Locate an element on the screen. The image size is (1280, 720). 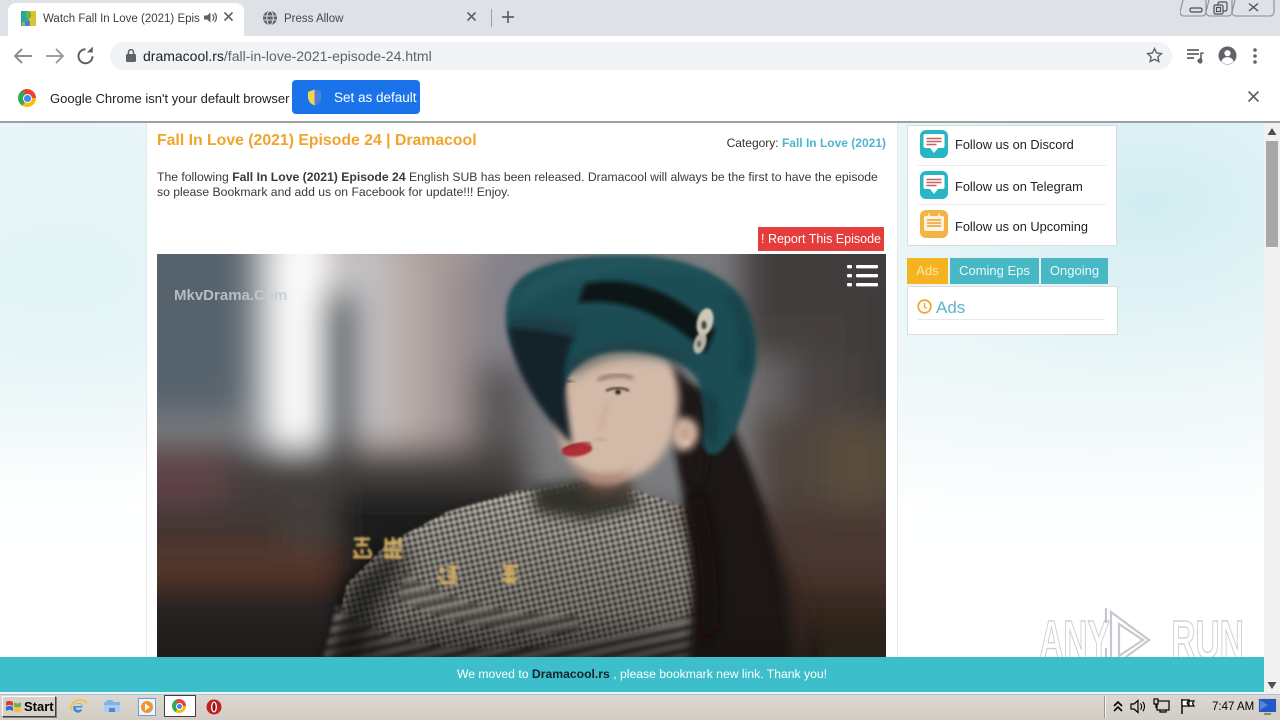
svg-text: MkvDrama.Com is located at coordinates (230, 295).